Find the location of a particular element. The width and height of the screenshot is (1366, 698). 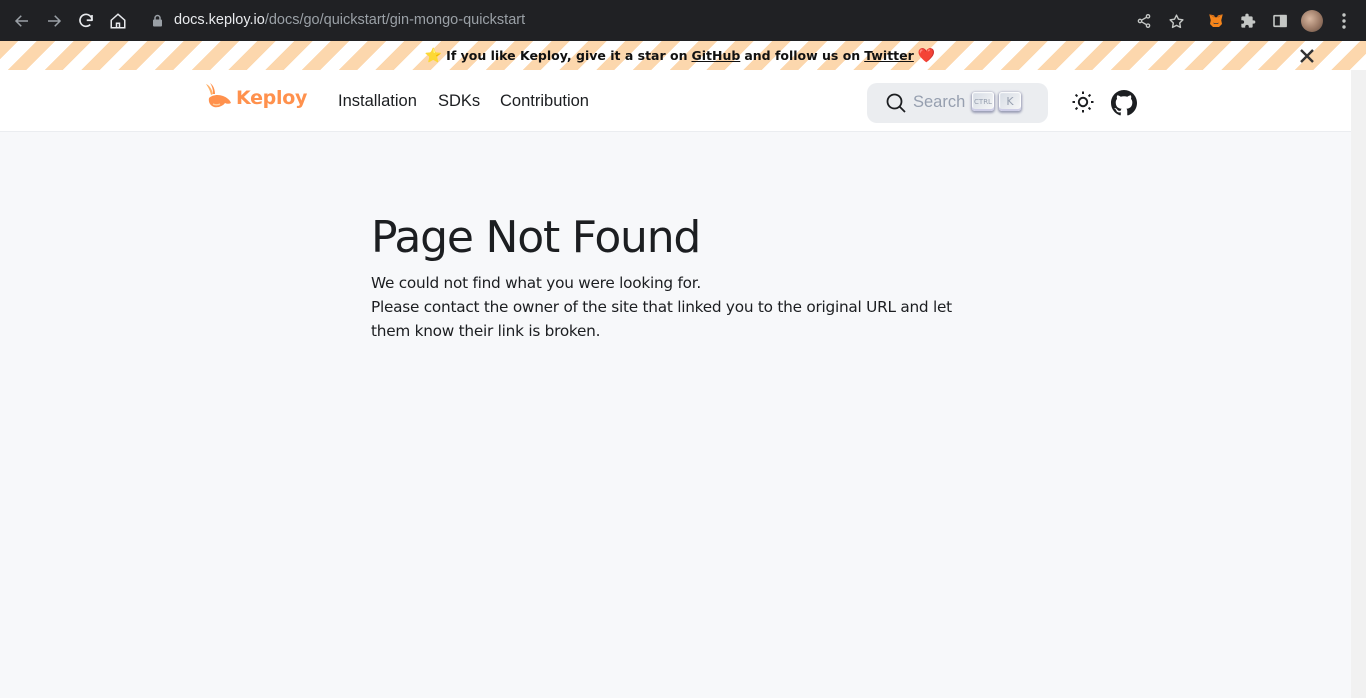

banner-text-before: If you like Keploy, give it a star on is located at coordinates (567, 55).